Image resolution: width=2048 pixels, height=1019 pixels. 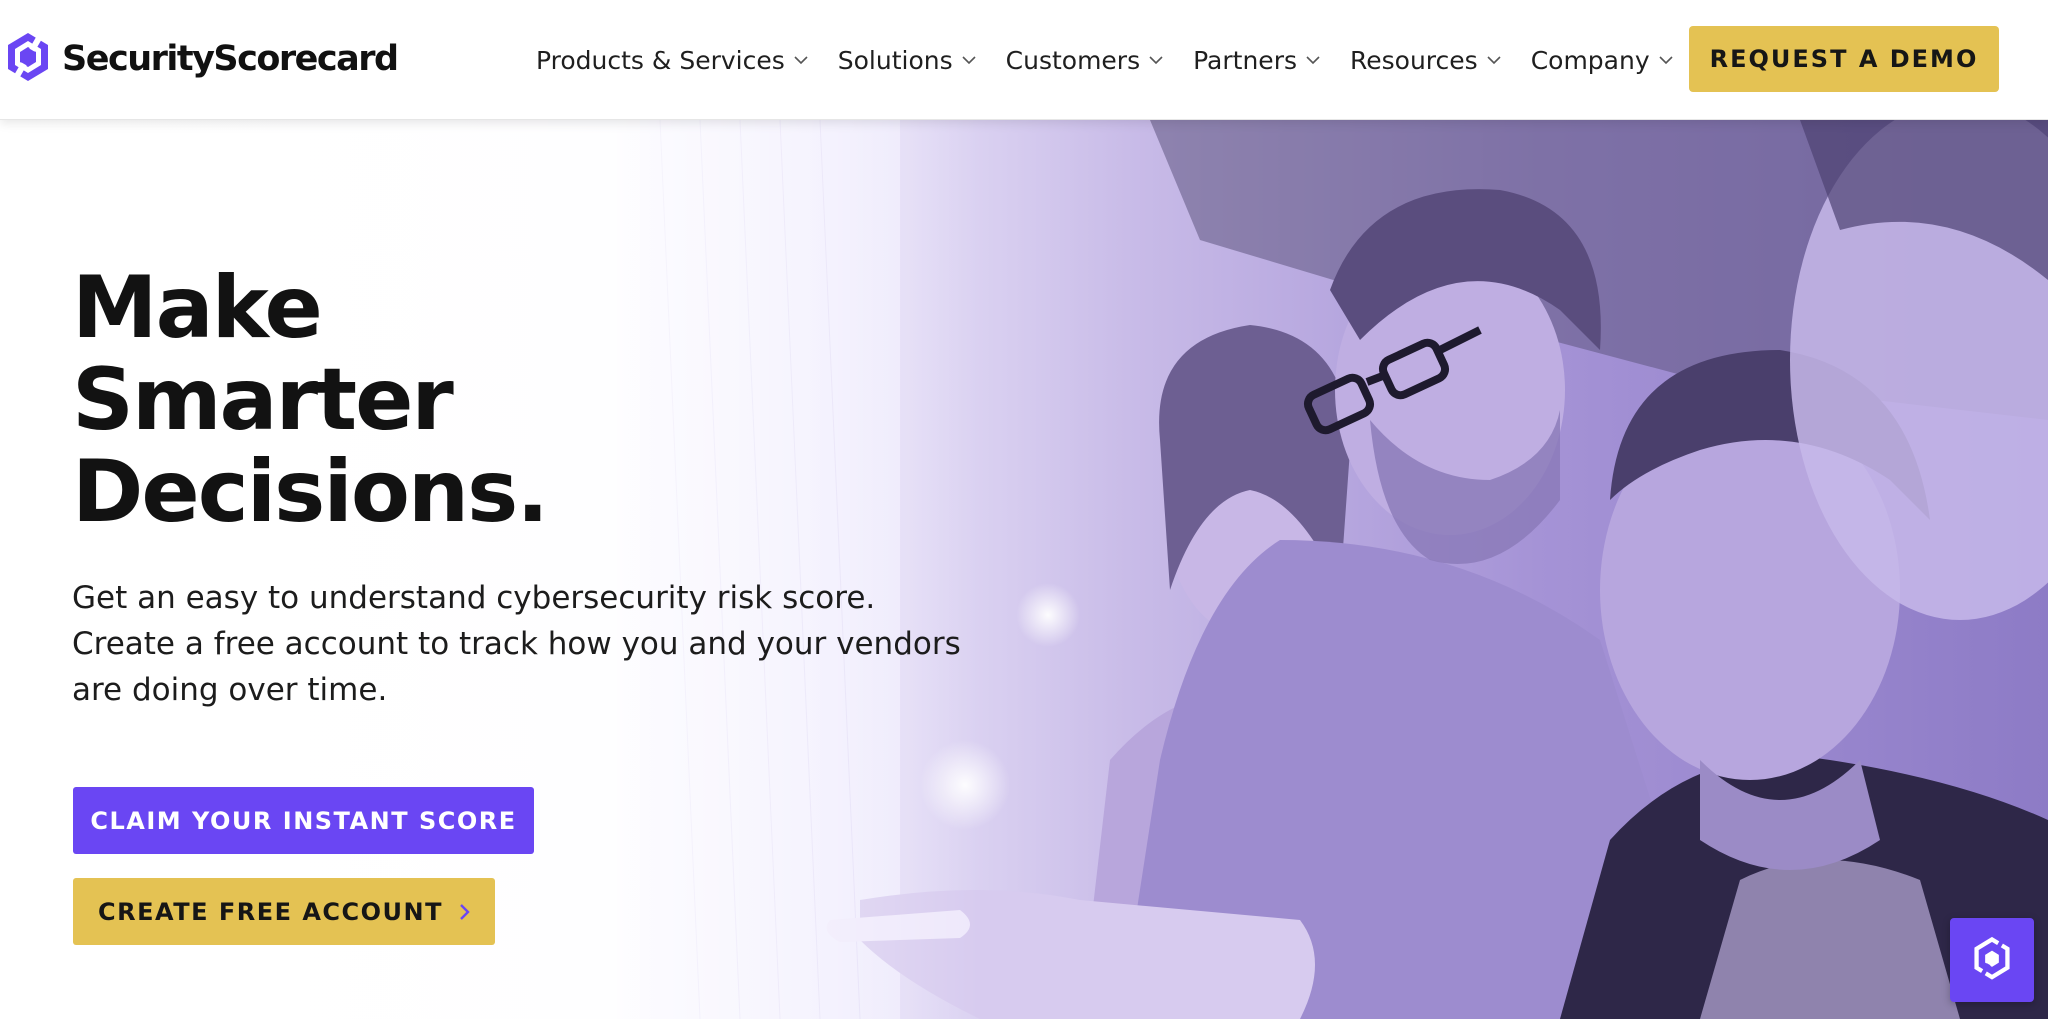 I want to click on chat-widget-button, so click(x=1992, y=960).